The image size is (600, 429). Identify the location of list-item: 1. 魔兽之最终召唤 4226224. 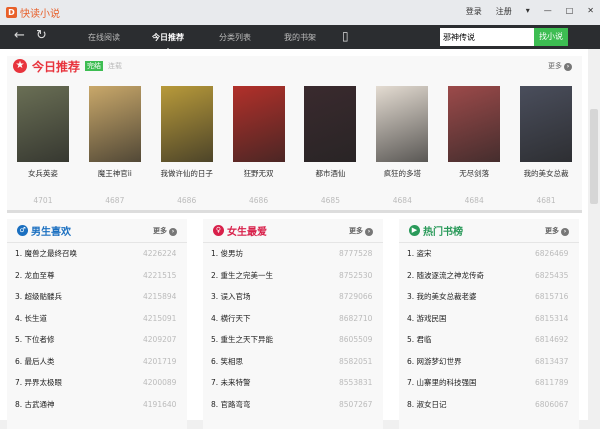
(97, 254).